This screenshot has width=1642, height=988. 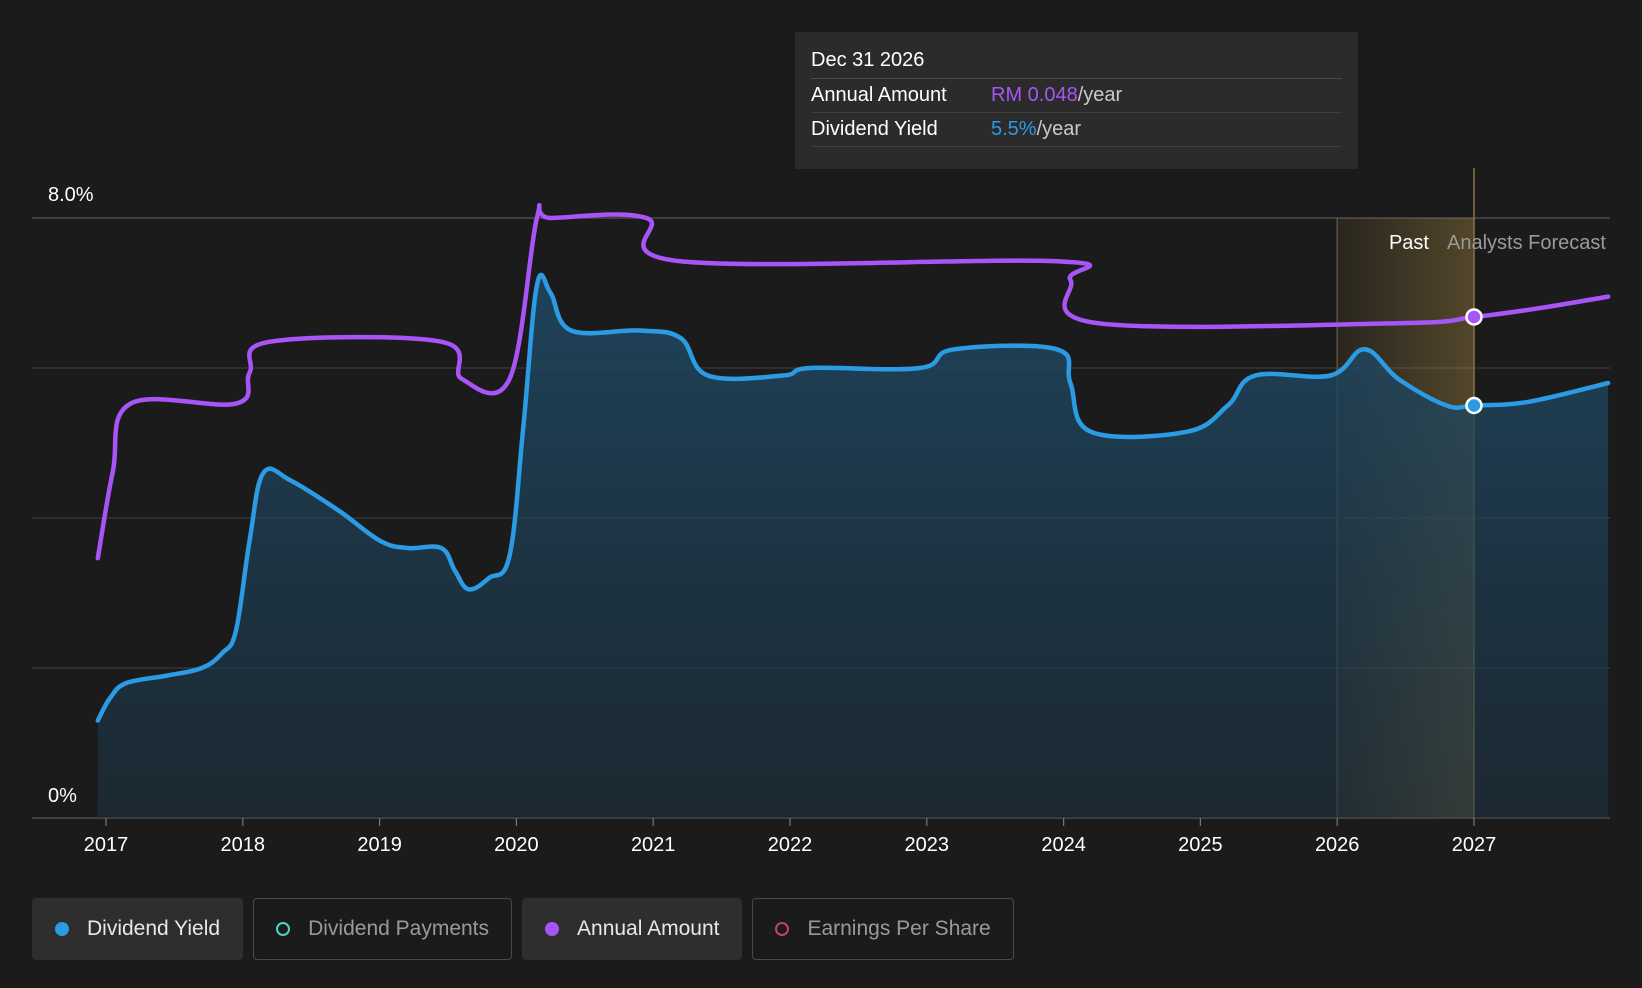 I want to click on legend-label: Dividend Payments, so click(x=399, y=928).